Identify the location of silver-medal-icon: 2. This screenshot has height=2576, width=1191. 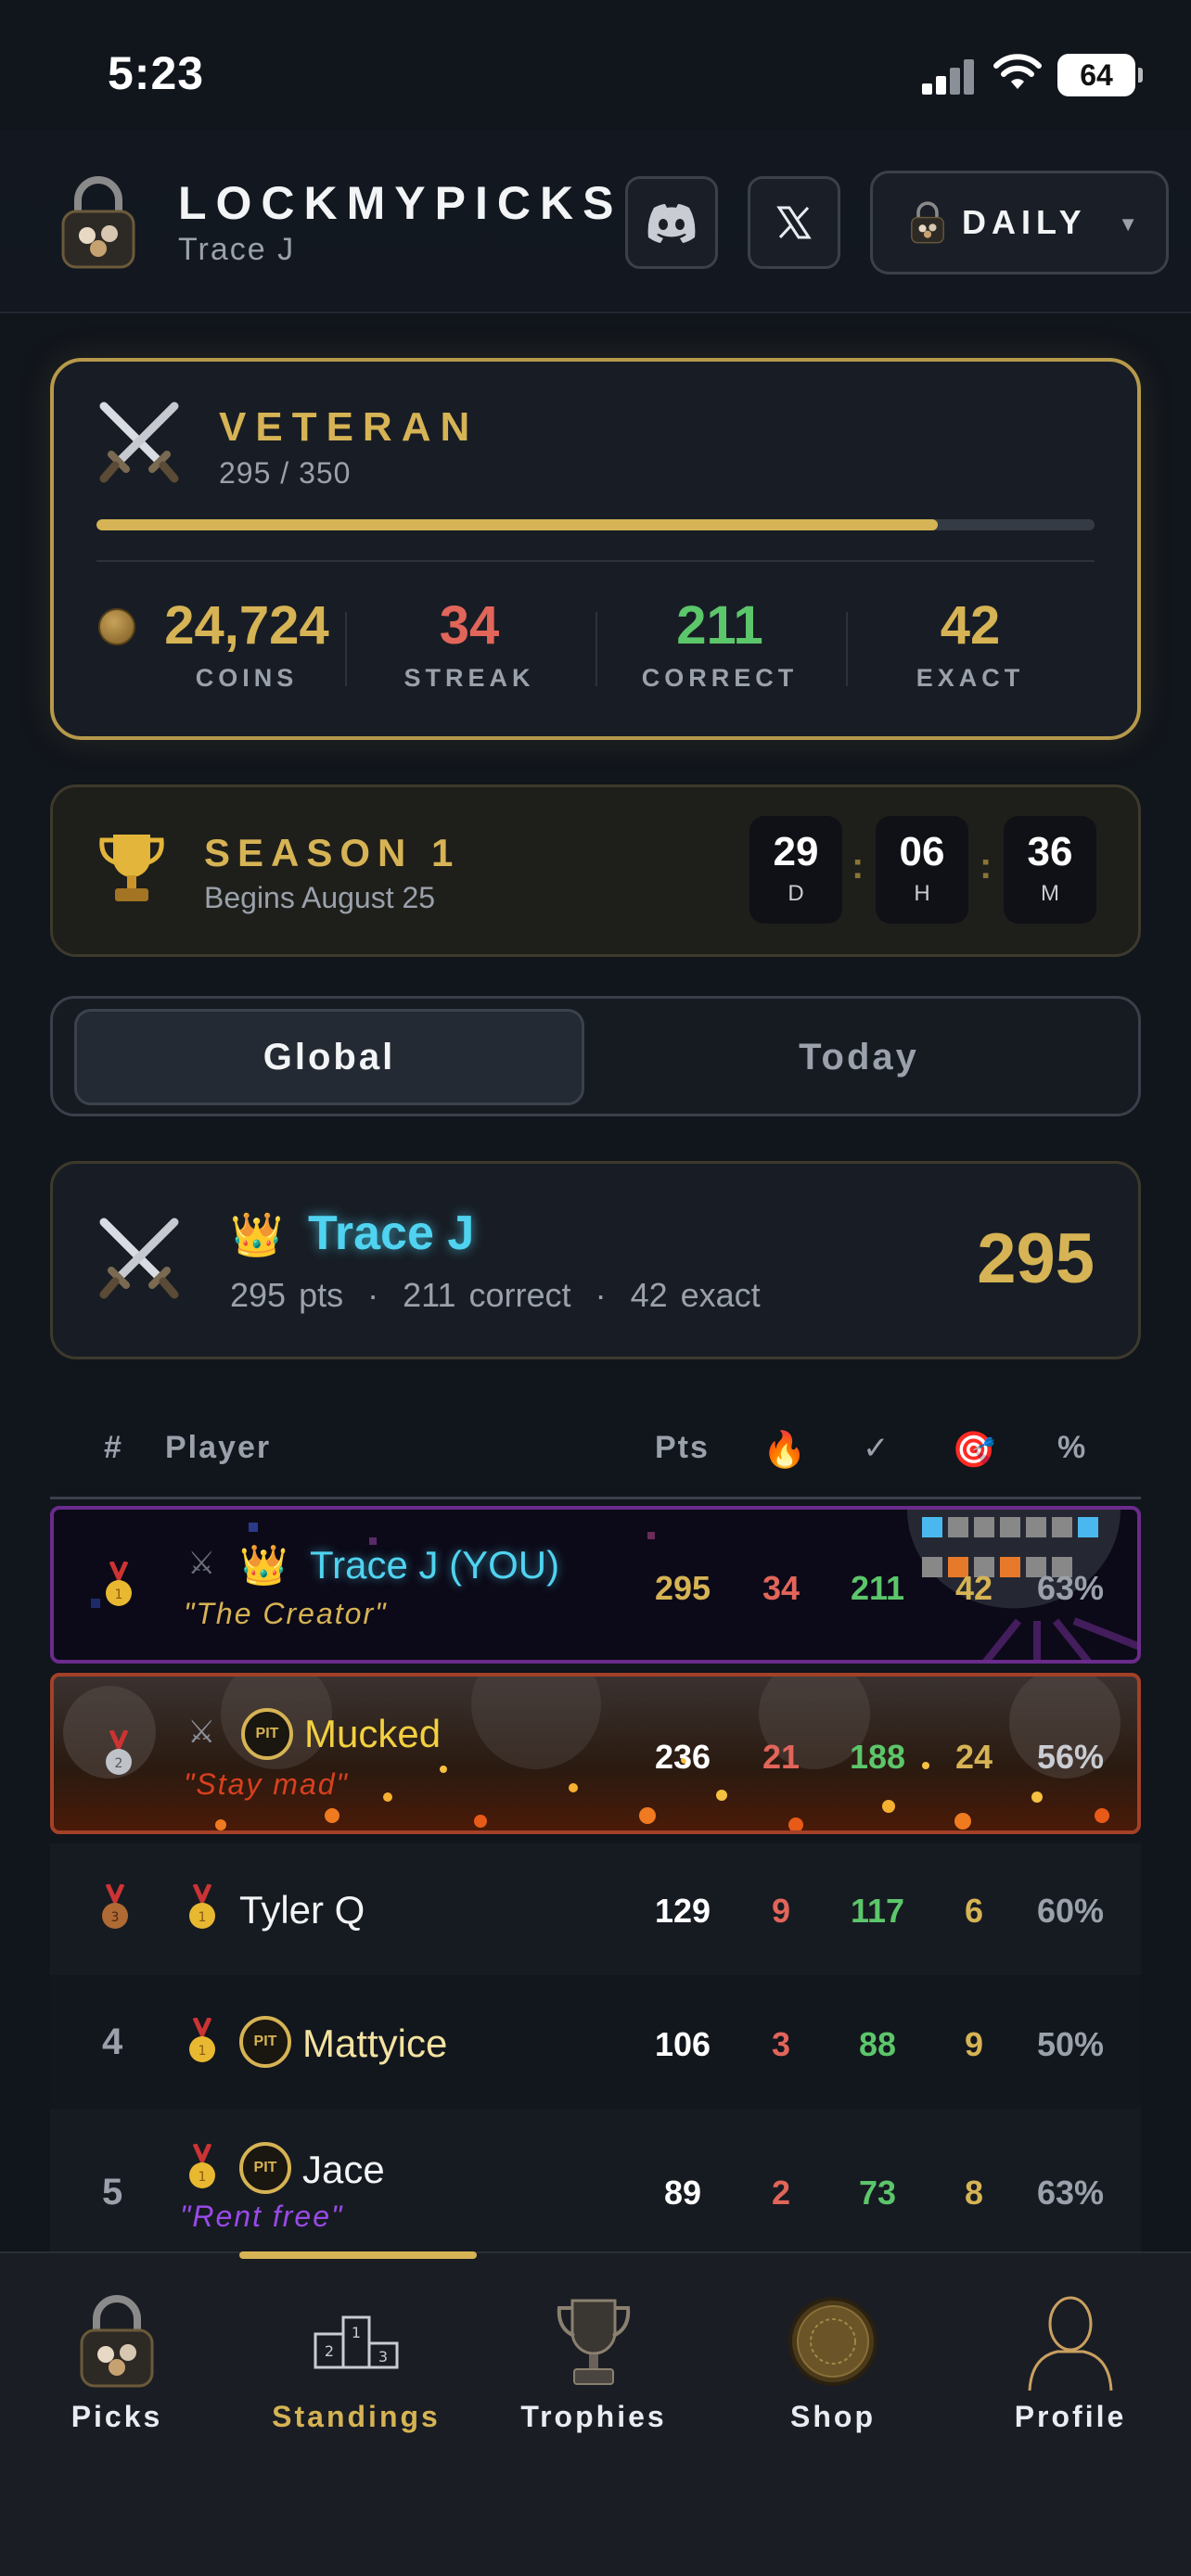
(119, 1753).